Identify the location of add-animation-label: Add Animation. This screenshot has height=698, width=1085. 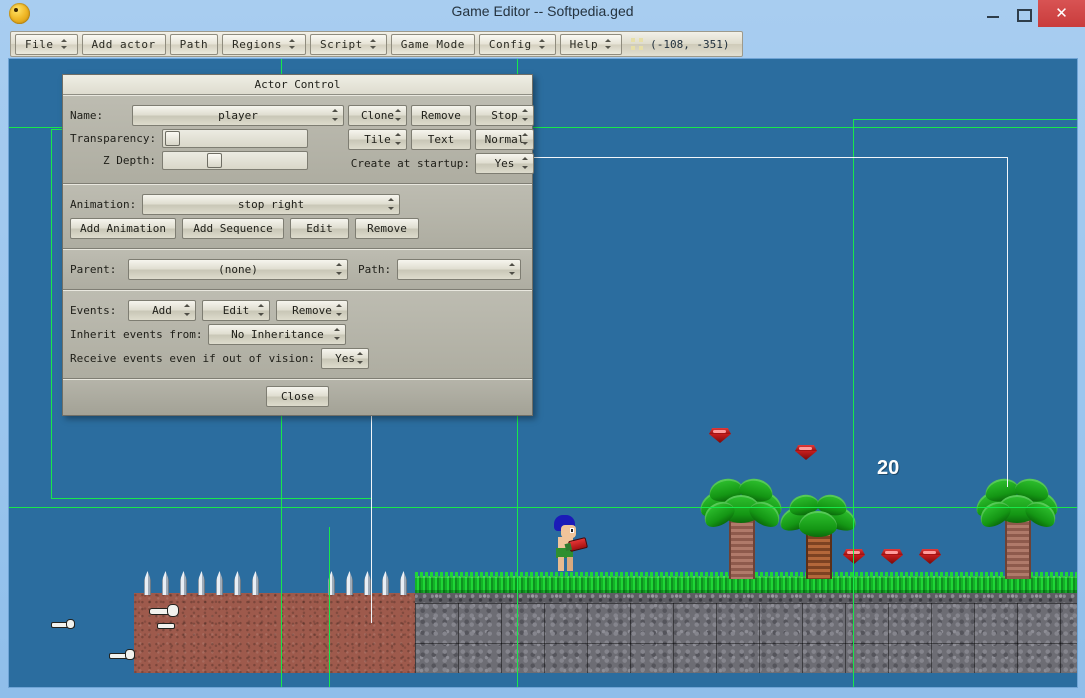
(123, 228).